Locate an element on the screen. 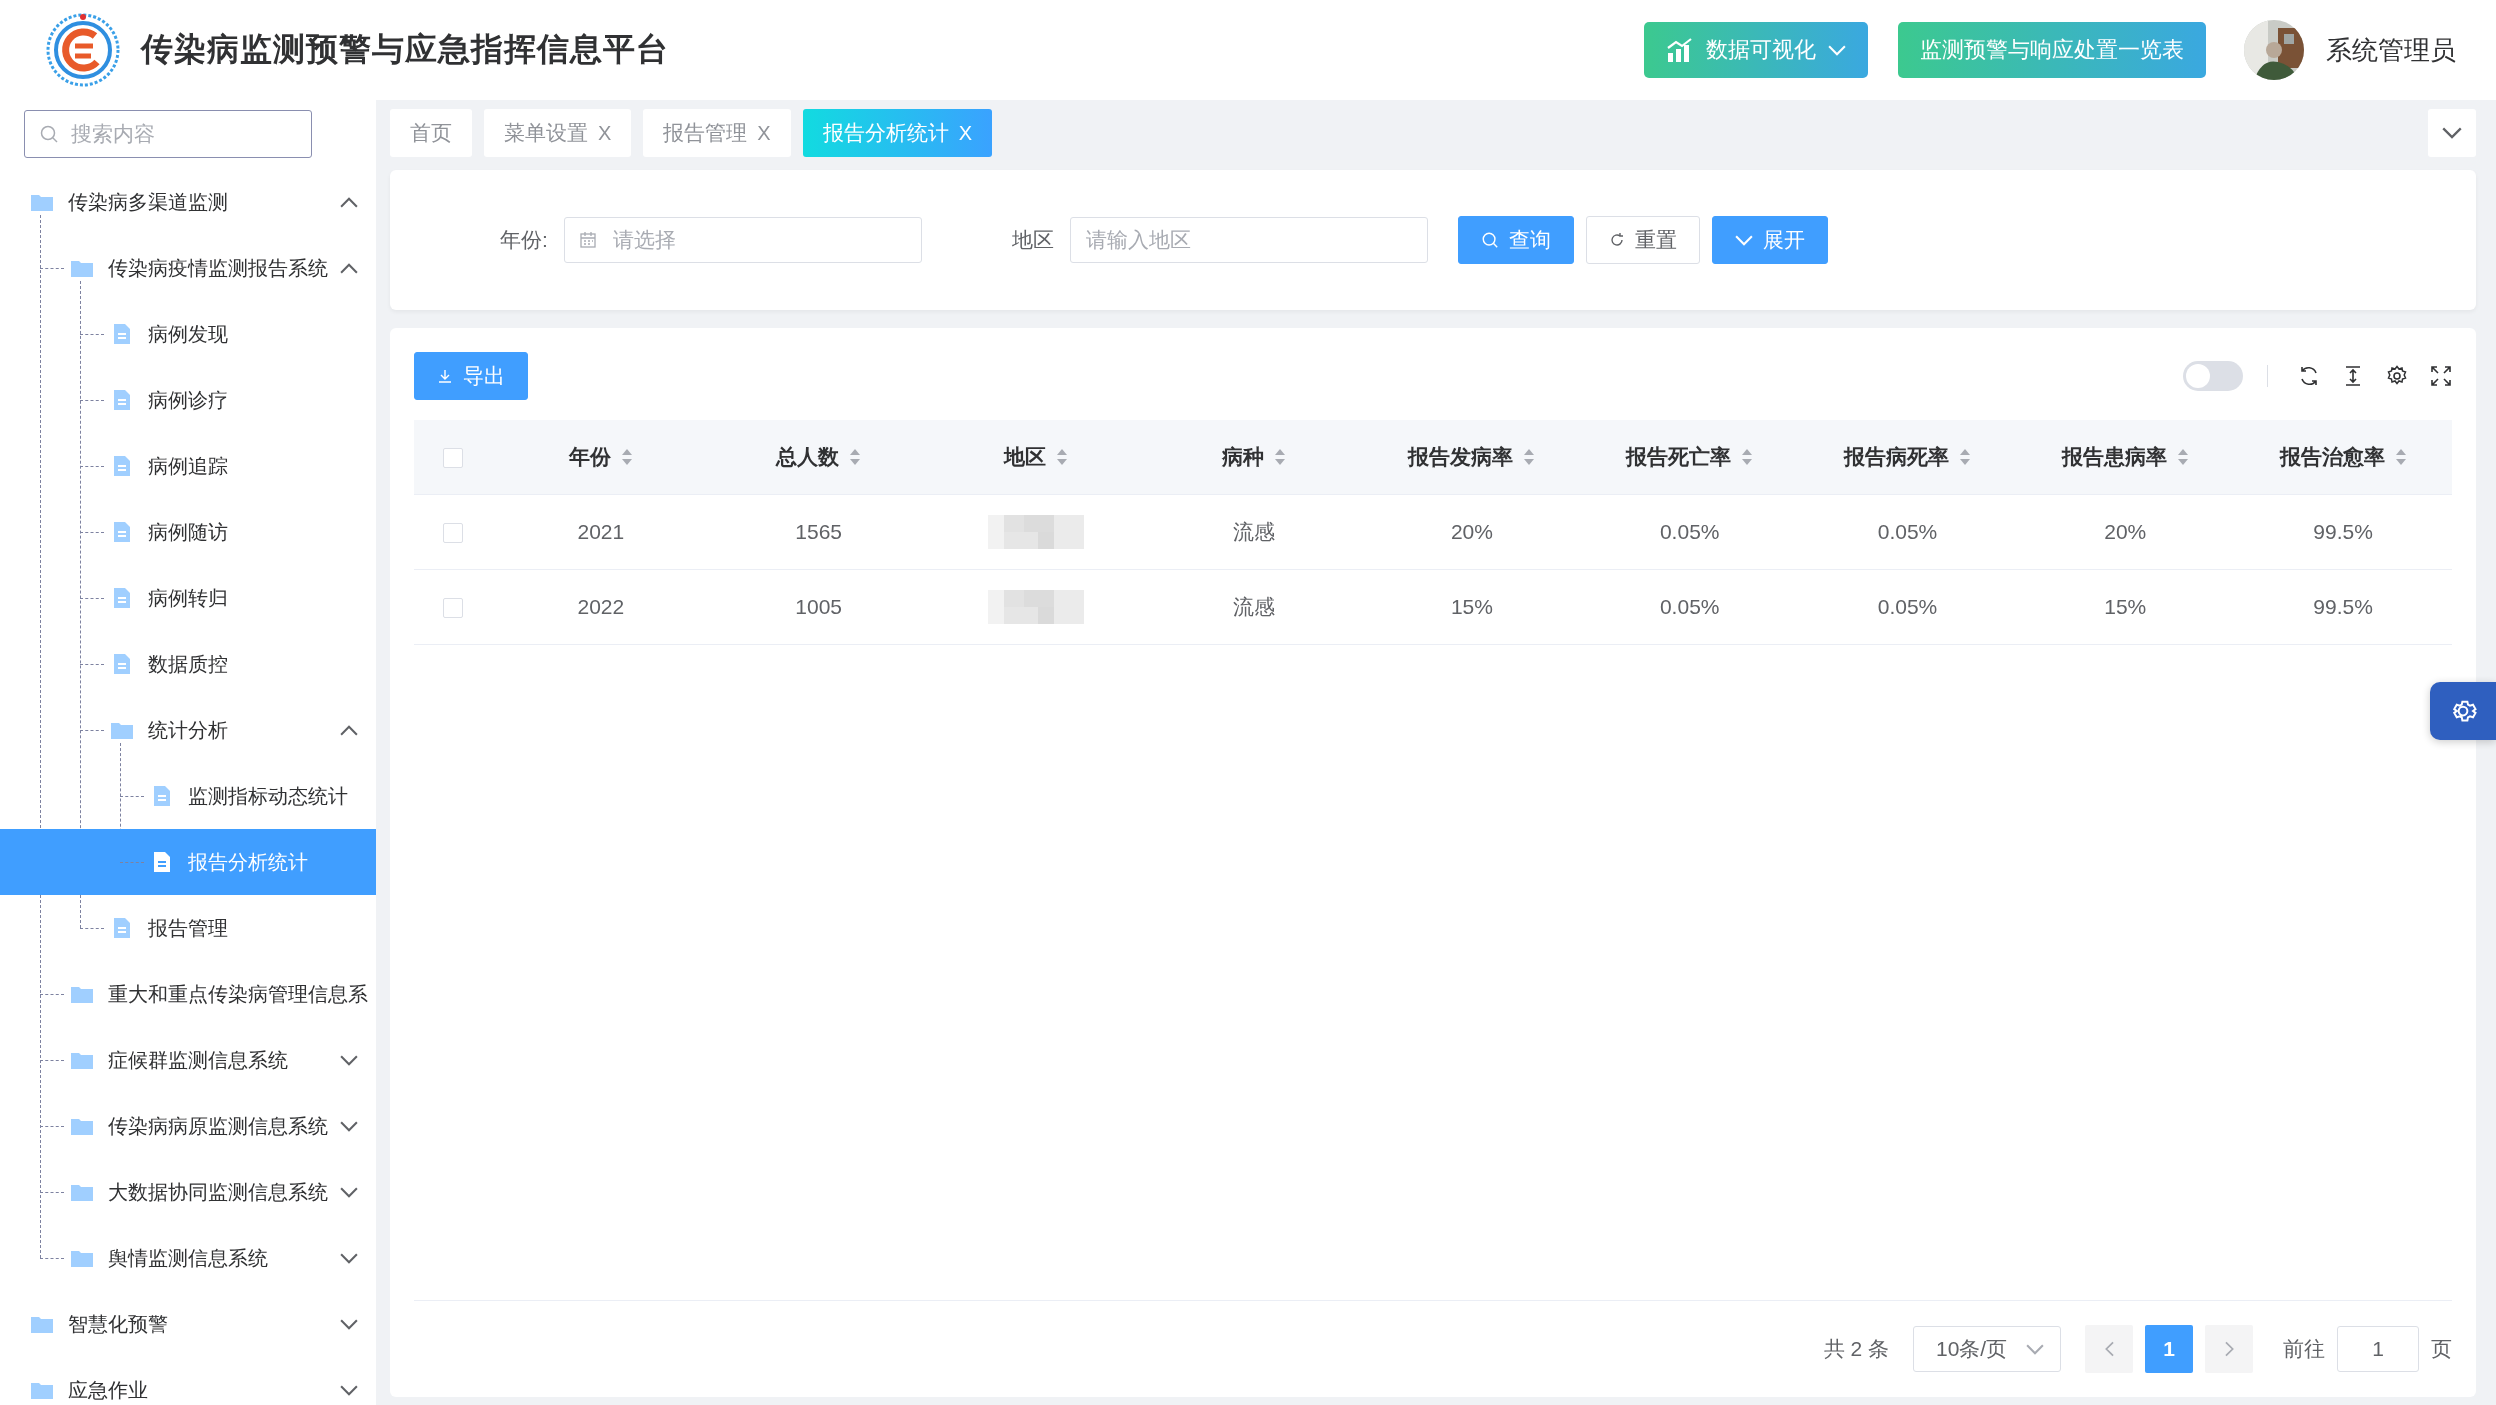 Image resolution: width=2496 pixels, height=1405 pixels. column-header: 病种 is located at coordinates (1243, 457).